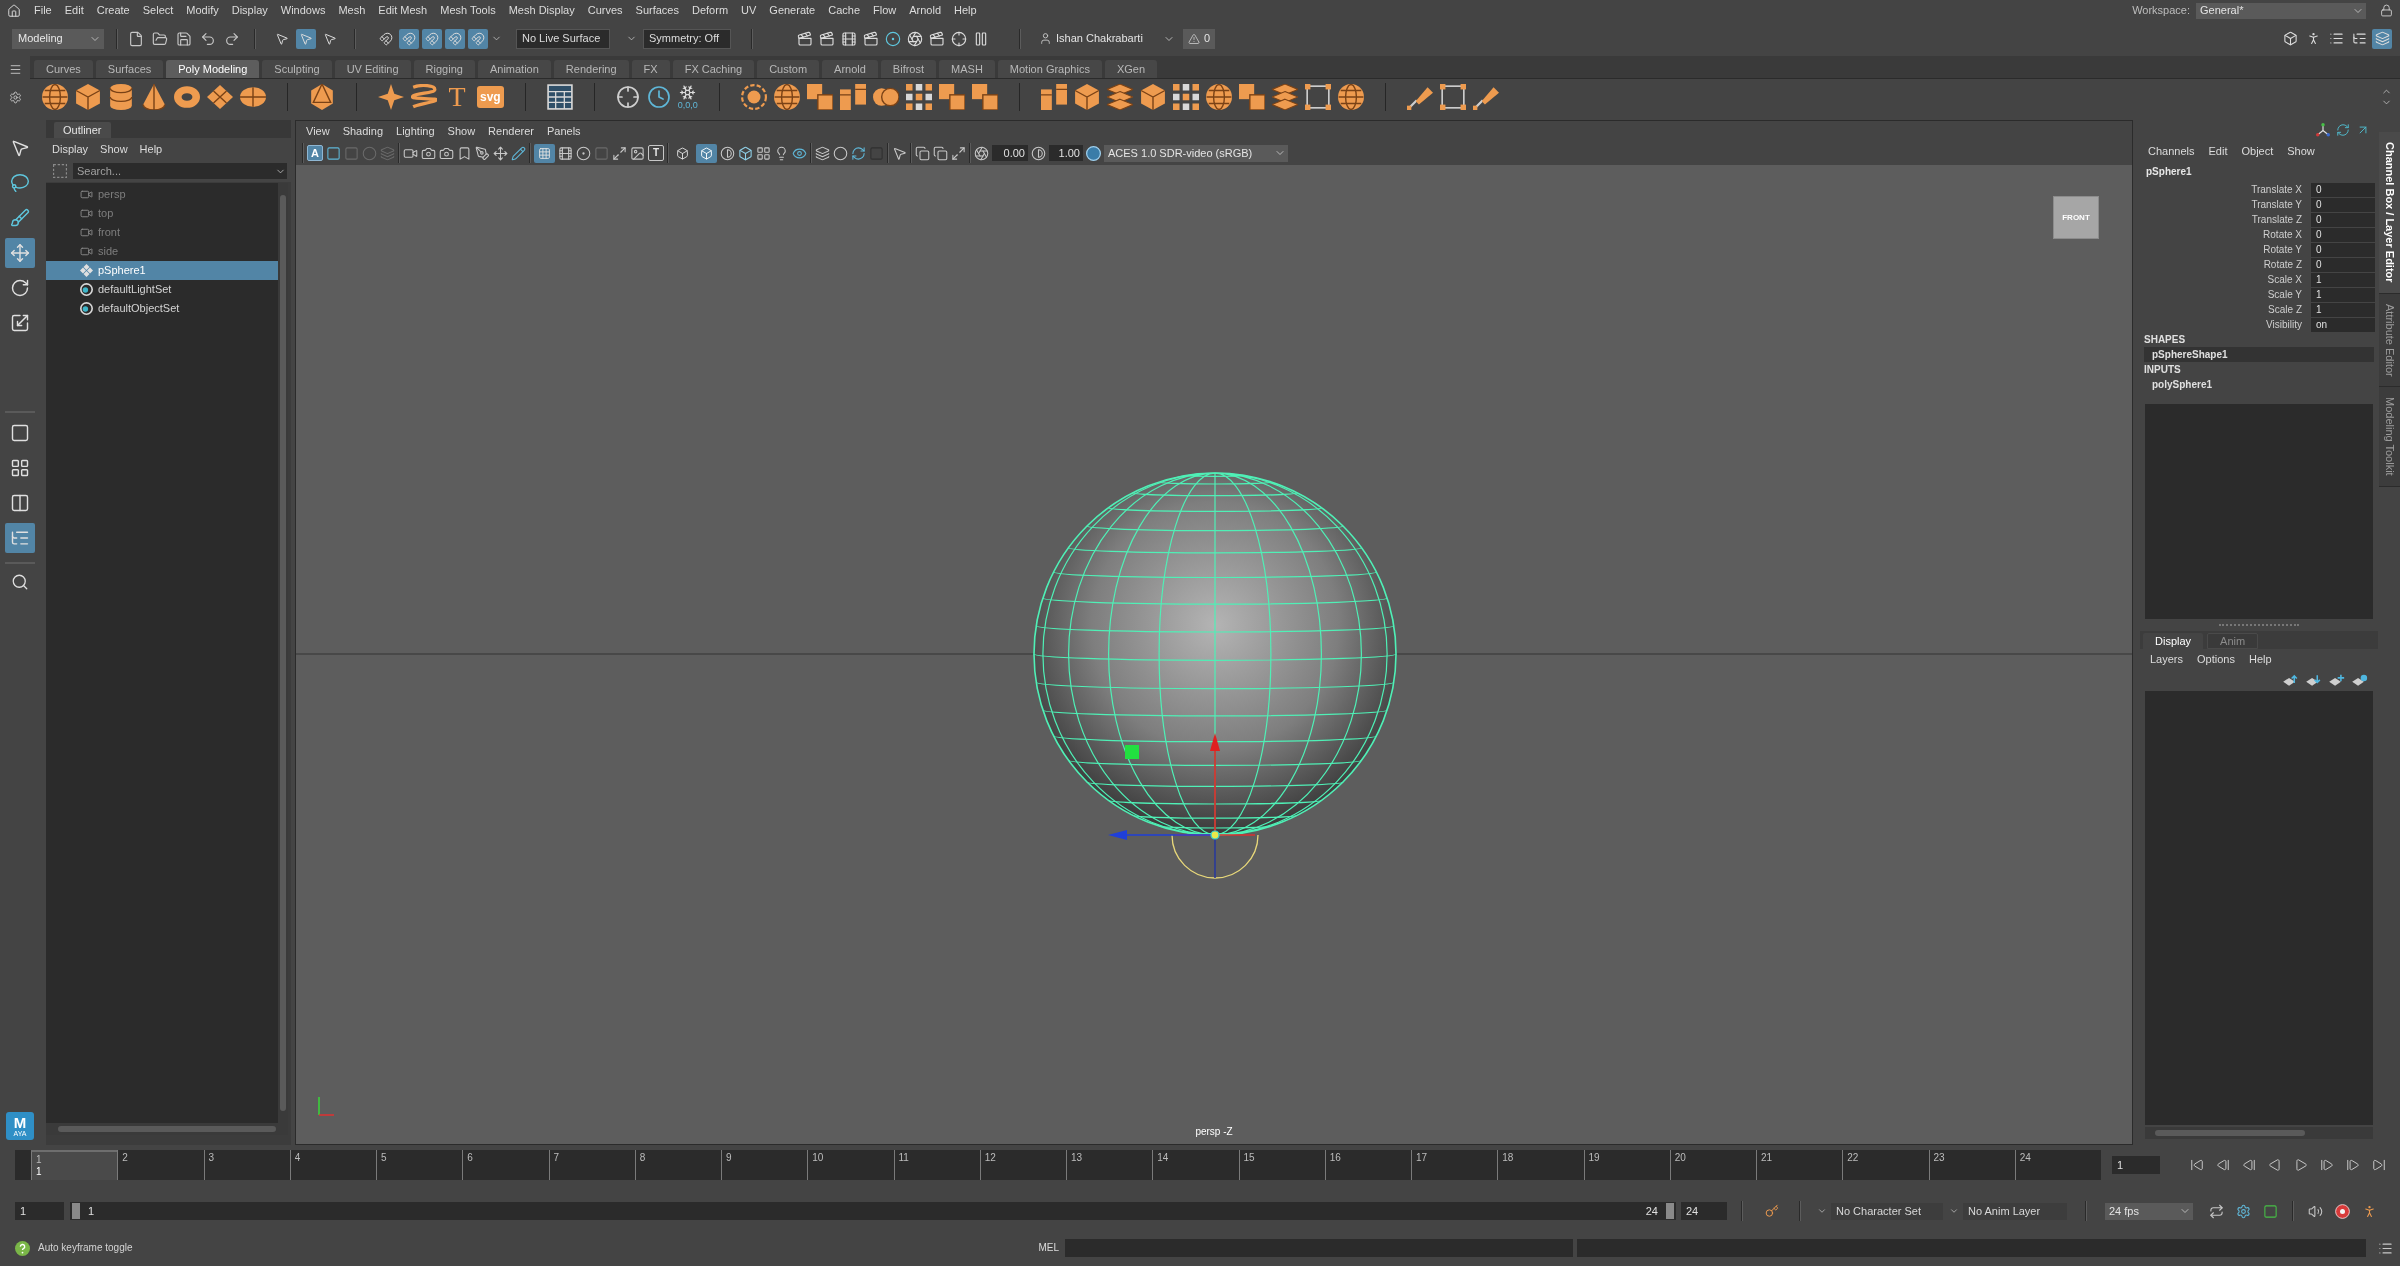 Image resolution: width=2400 pixels, height=1266 pixels. I want to click on menu-item: Edit Mesh, so click(403, 10).